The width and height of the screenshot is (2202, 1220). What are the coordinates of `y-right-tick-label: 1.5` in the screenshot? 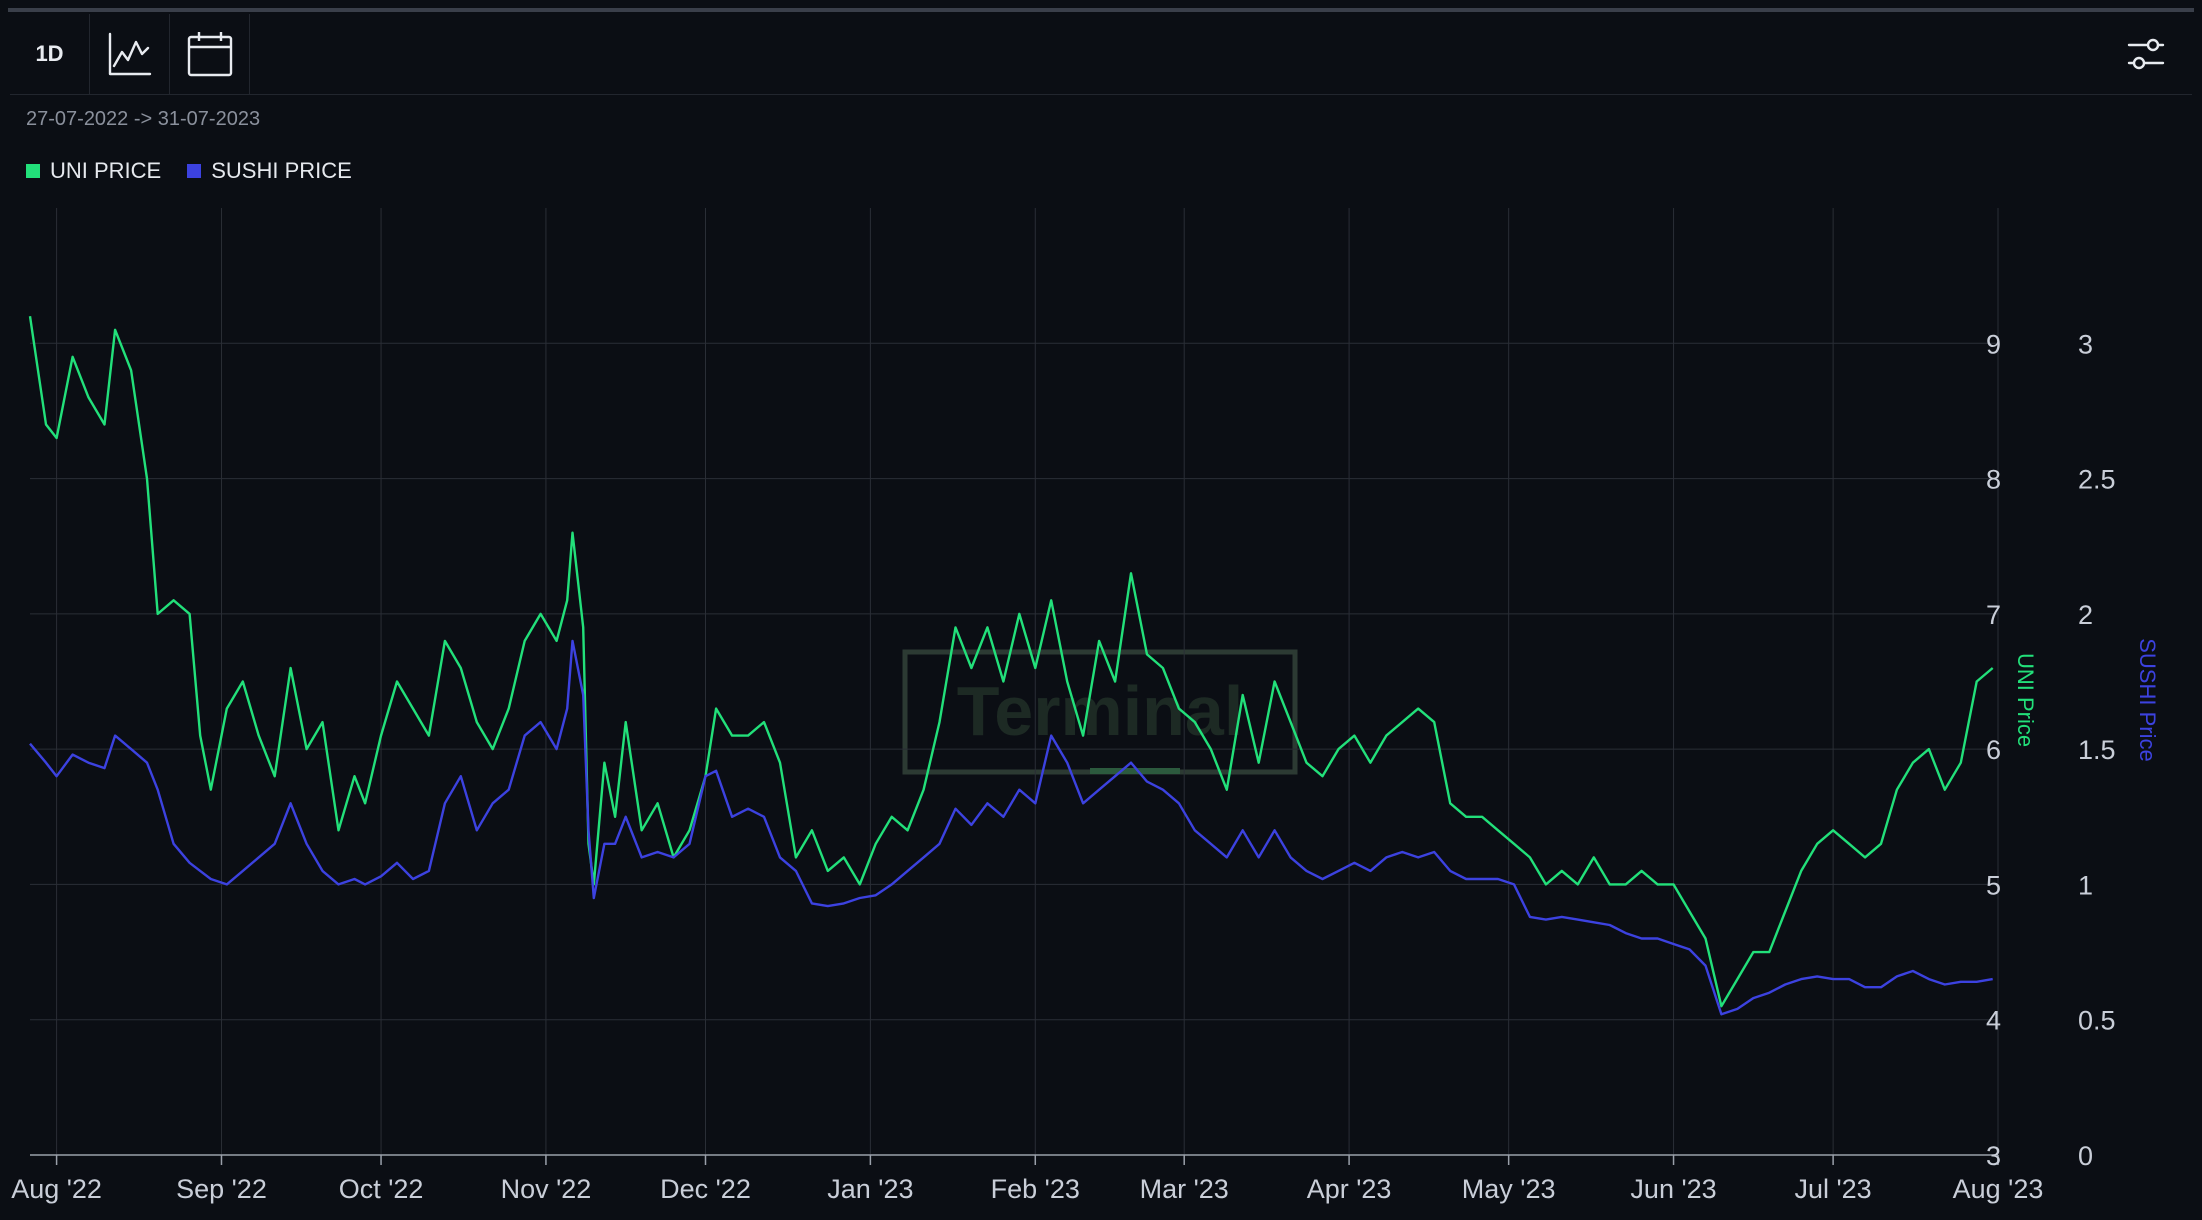 It's located at (2097, 750).